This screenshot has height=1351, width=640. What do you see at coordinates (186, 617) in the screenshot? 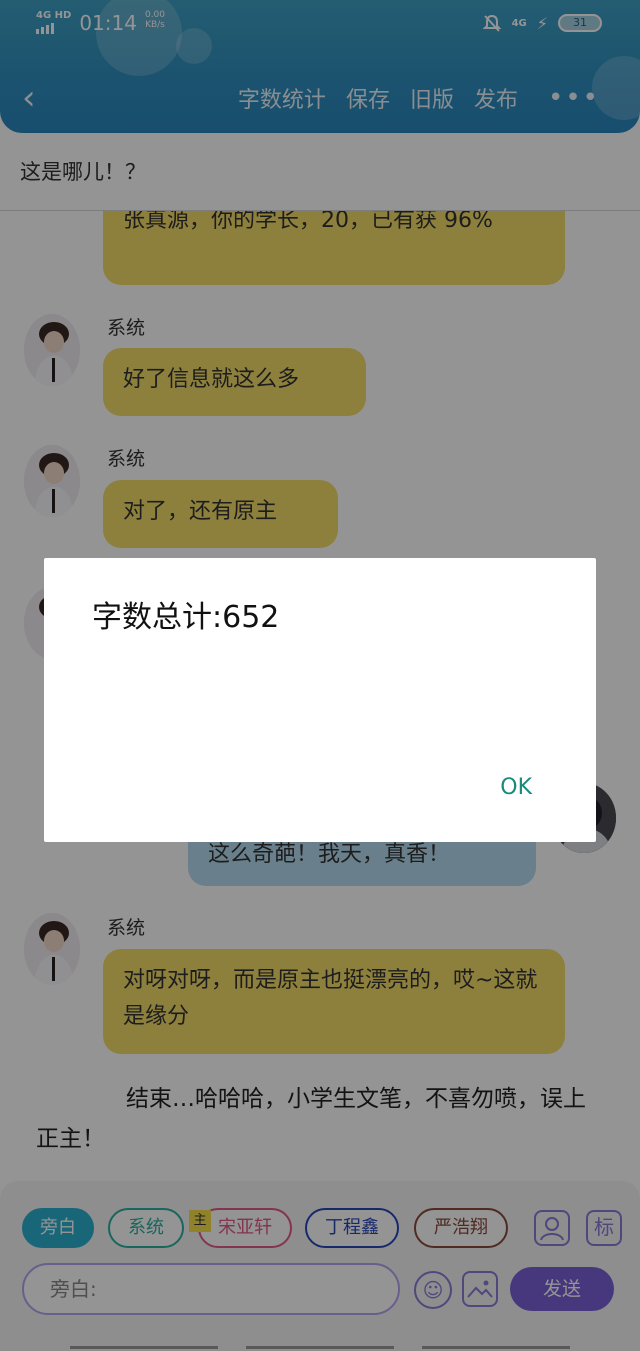
I see `dialog-message: 字数总计:652` at bounding box center [186, 617].